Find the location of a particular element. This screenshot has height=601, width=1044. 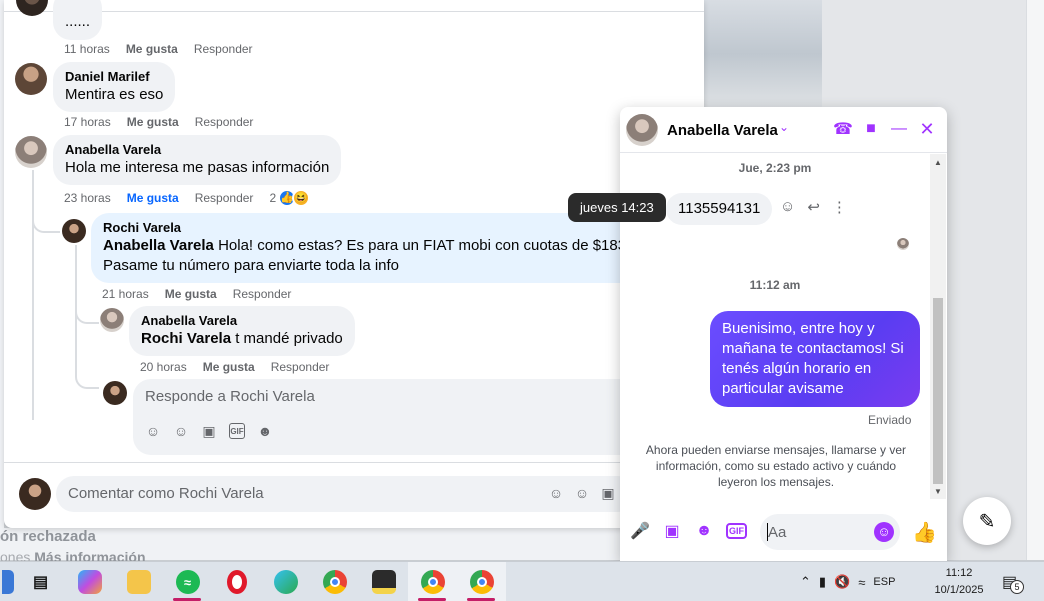

system-tray: ⌃ ▮ 🔇 ≈ ESP is located at coordinates (847, 581).